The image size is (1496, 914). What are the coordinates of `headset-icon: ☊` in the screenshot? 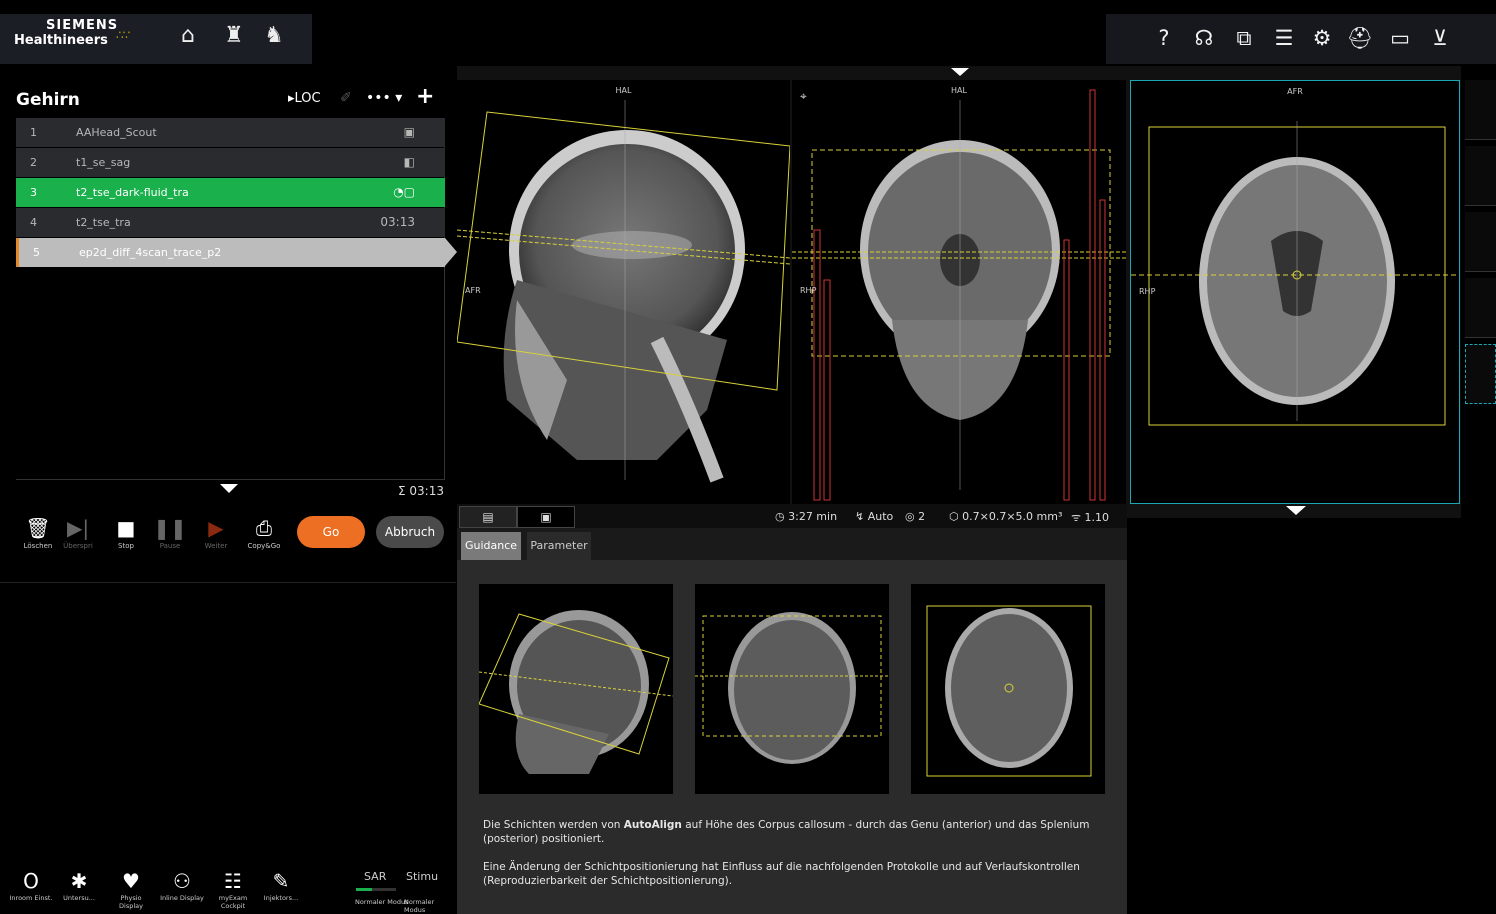 It's located at (1204, 38).